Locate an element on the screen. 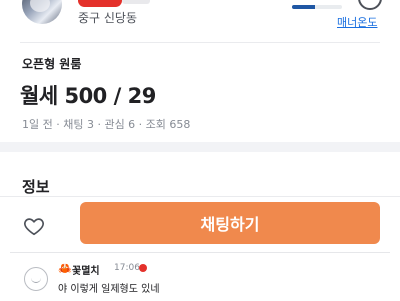 The image size is (400, 301). redacted-seller-name-suffix is located at coordinates (136, 2).